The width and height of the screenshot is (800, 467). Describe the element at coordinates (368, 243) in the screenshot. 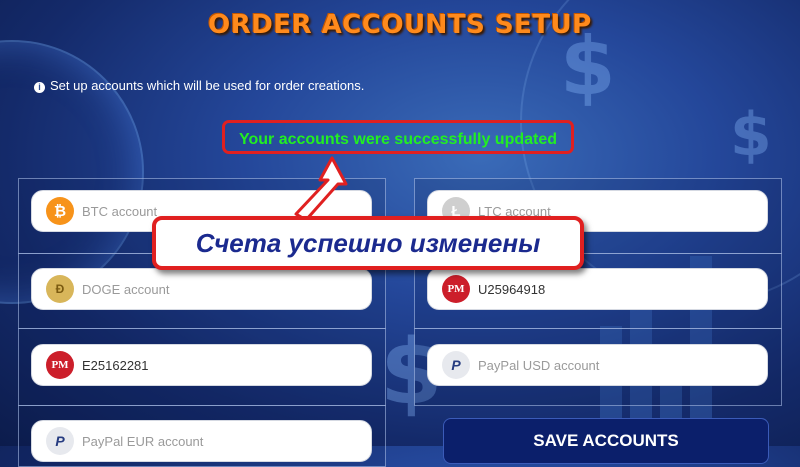

I see `callout-annotation: Счета успешно изменены` at that location.